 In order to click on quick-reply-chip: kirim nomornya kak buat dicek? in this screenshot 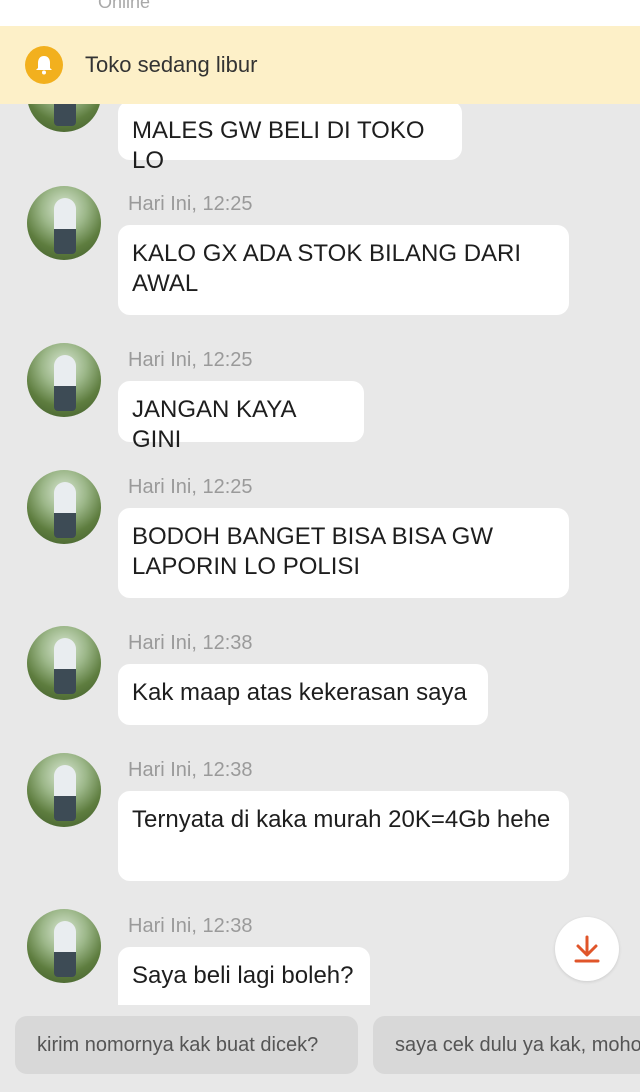, I will do `click(186, 1045)`.